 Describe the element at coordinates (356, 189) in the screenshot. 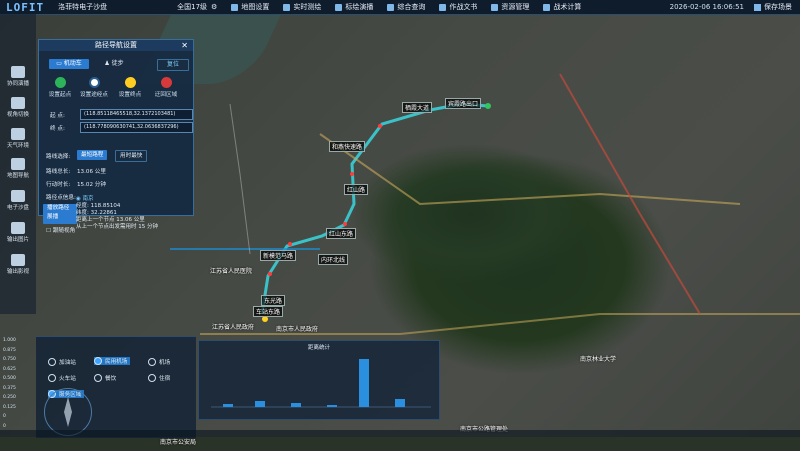

I see `map-label: 红山路` at that location.